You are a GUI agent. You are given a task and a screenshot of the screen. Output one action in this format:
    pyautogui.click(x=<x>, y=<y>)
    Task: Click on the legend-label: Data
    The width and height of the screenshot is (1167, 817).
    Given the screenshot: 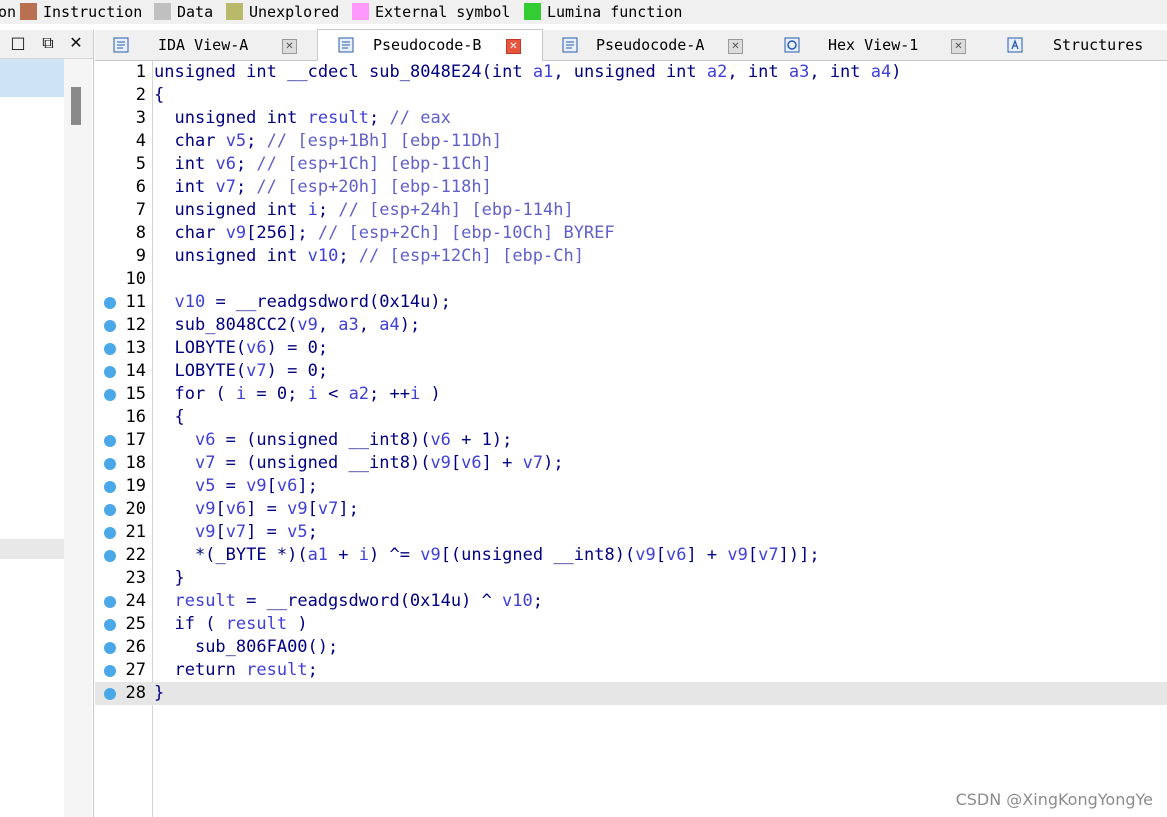 What is the action you would take?
    pyautogui.click(x=195, y=12)
    